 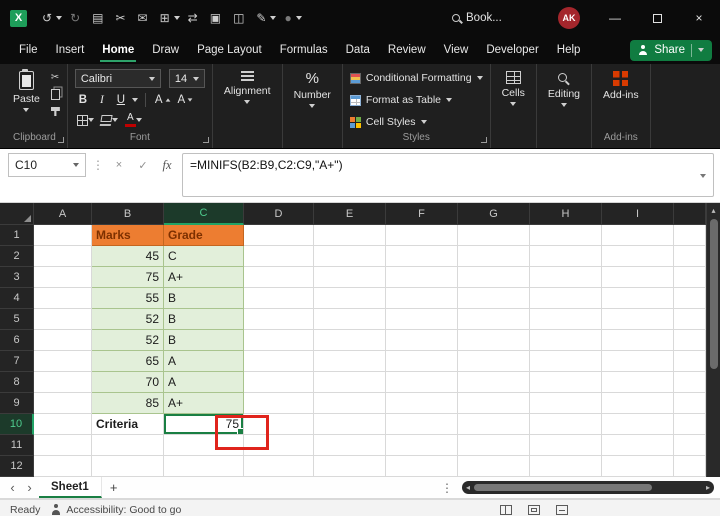 I want to click on borders-button, so click(x=85, y=120).